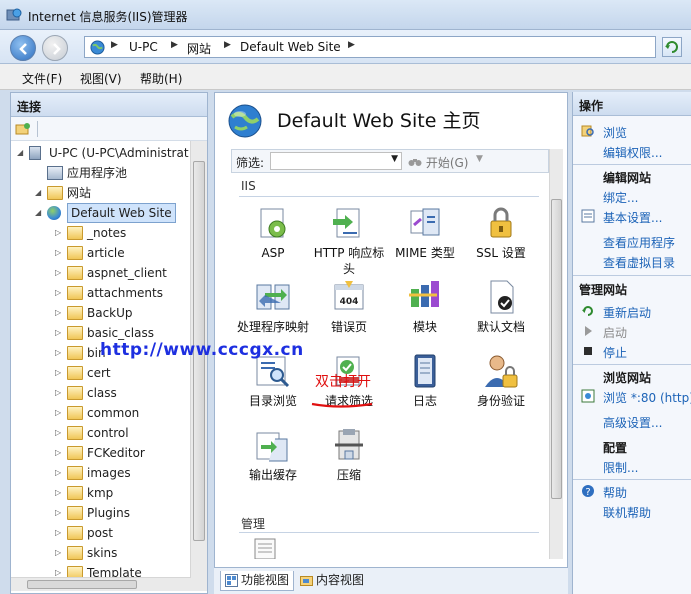 The image size is (691, 594). Describe the element at coordinates (250, 163) in the screenshot. I see `filter-label: 筛选:` at that location.